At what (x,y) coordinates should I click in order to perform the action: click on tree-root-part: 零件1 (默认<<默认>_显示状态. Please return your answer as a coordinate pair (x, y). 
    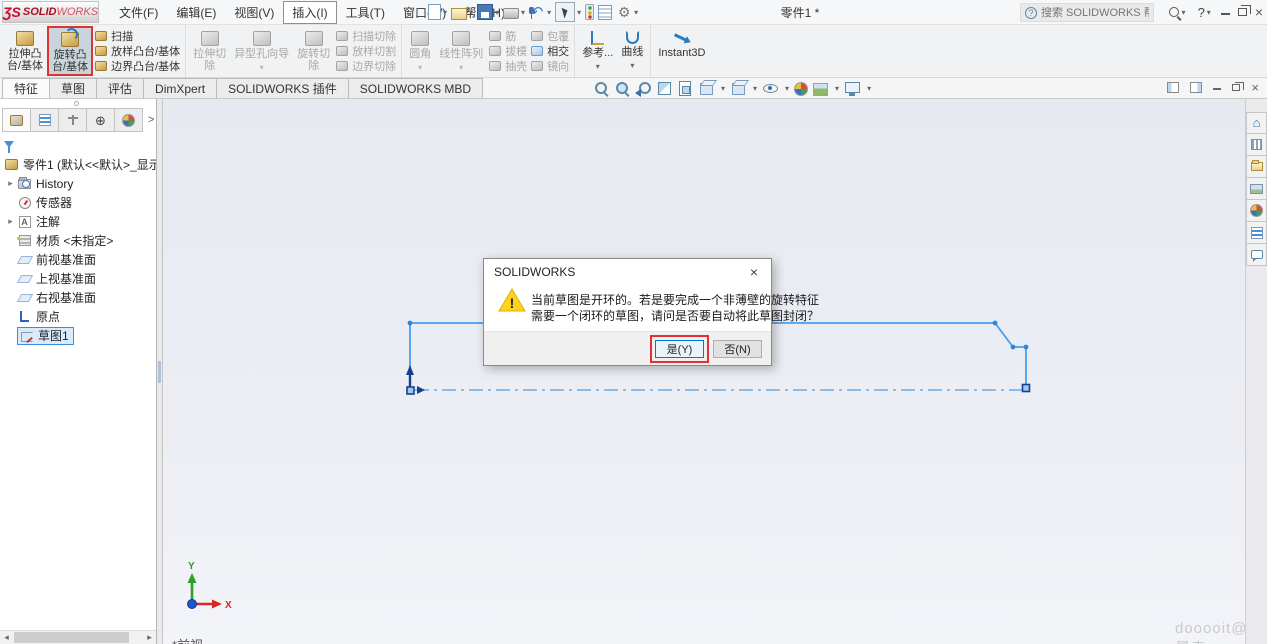
    Looking at the image, I should click on (78, 164).